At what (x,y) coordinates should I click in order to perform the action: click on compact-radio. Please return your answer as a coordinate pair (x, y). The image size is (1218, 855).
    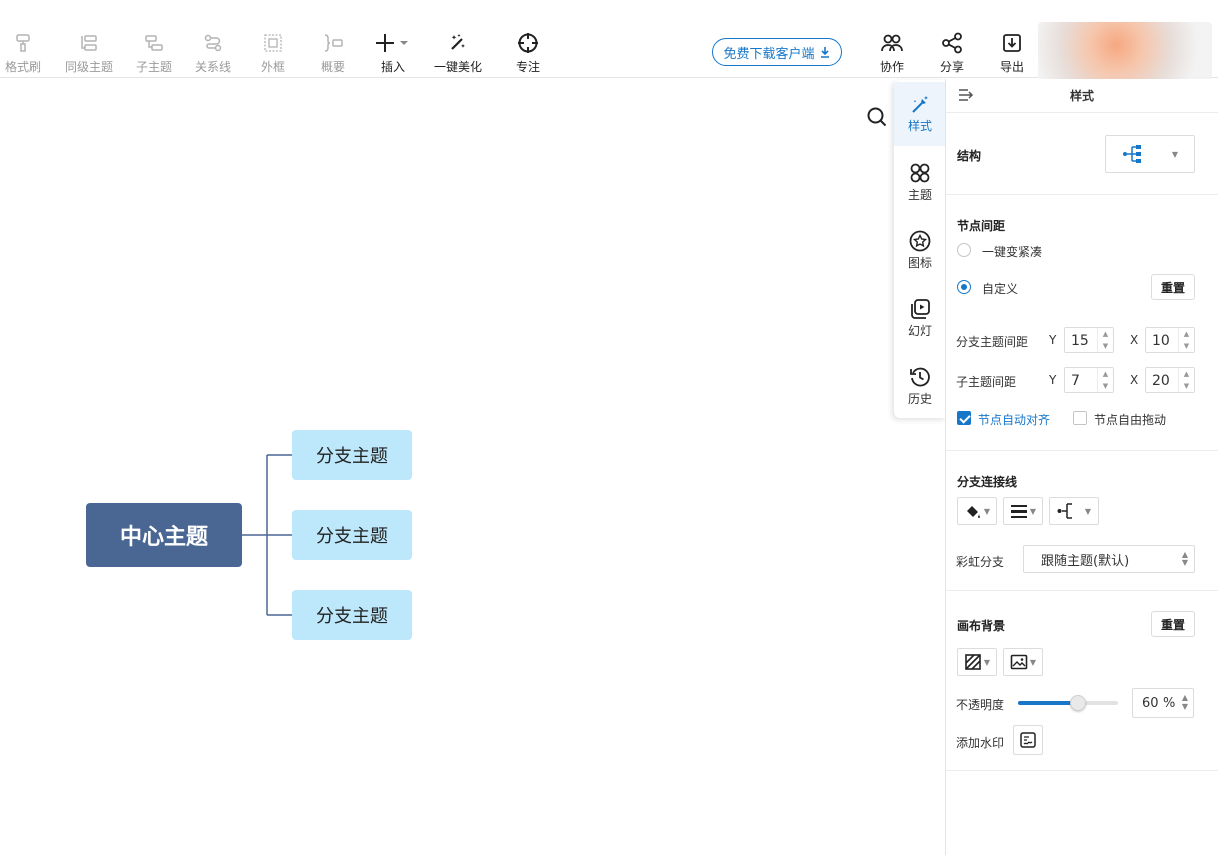
    Looking at the image, I should click on (964, 250).